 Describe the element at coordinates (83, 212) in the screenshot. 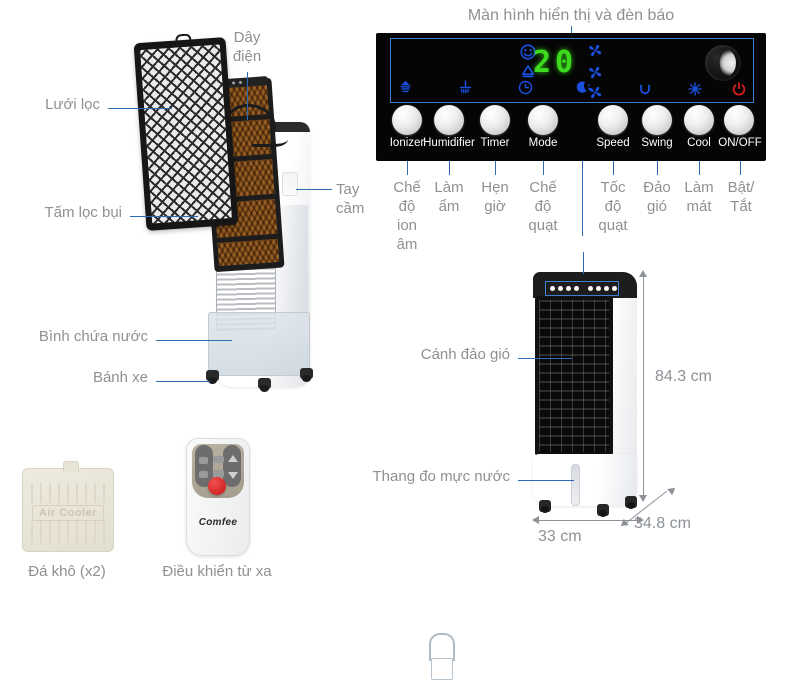

I see `callout-dust-filter: Tấm lọc bụi` at that location.